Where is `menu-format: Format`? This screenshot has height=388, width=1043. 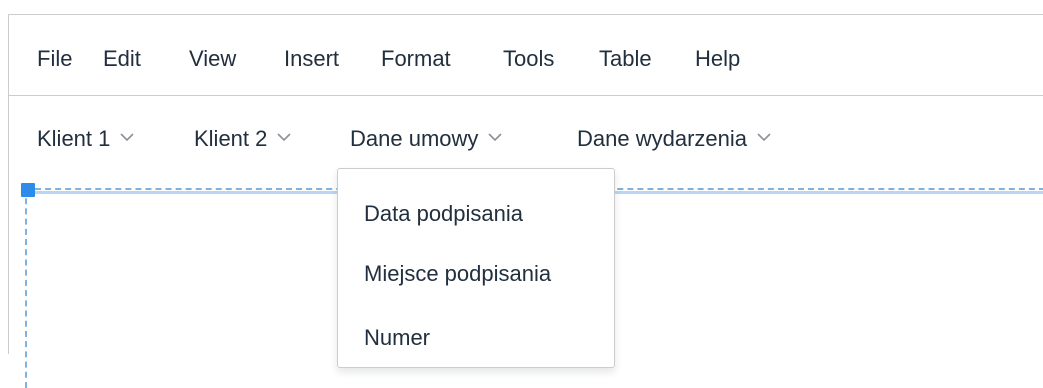 menu-format: Format is located at coordinates (416, 59).